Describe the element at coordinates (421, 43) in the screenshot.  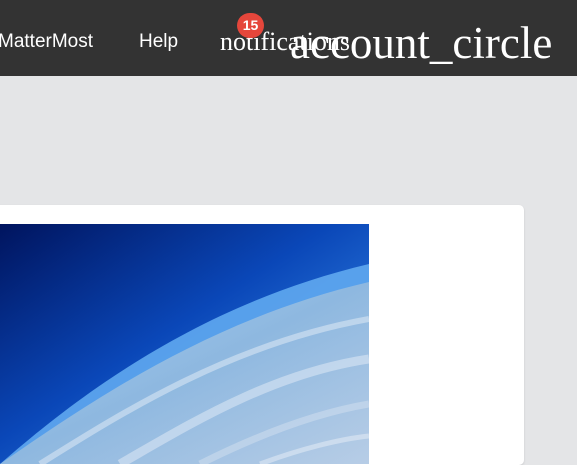
I see `account-circle-icon: account_circle` at that location.